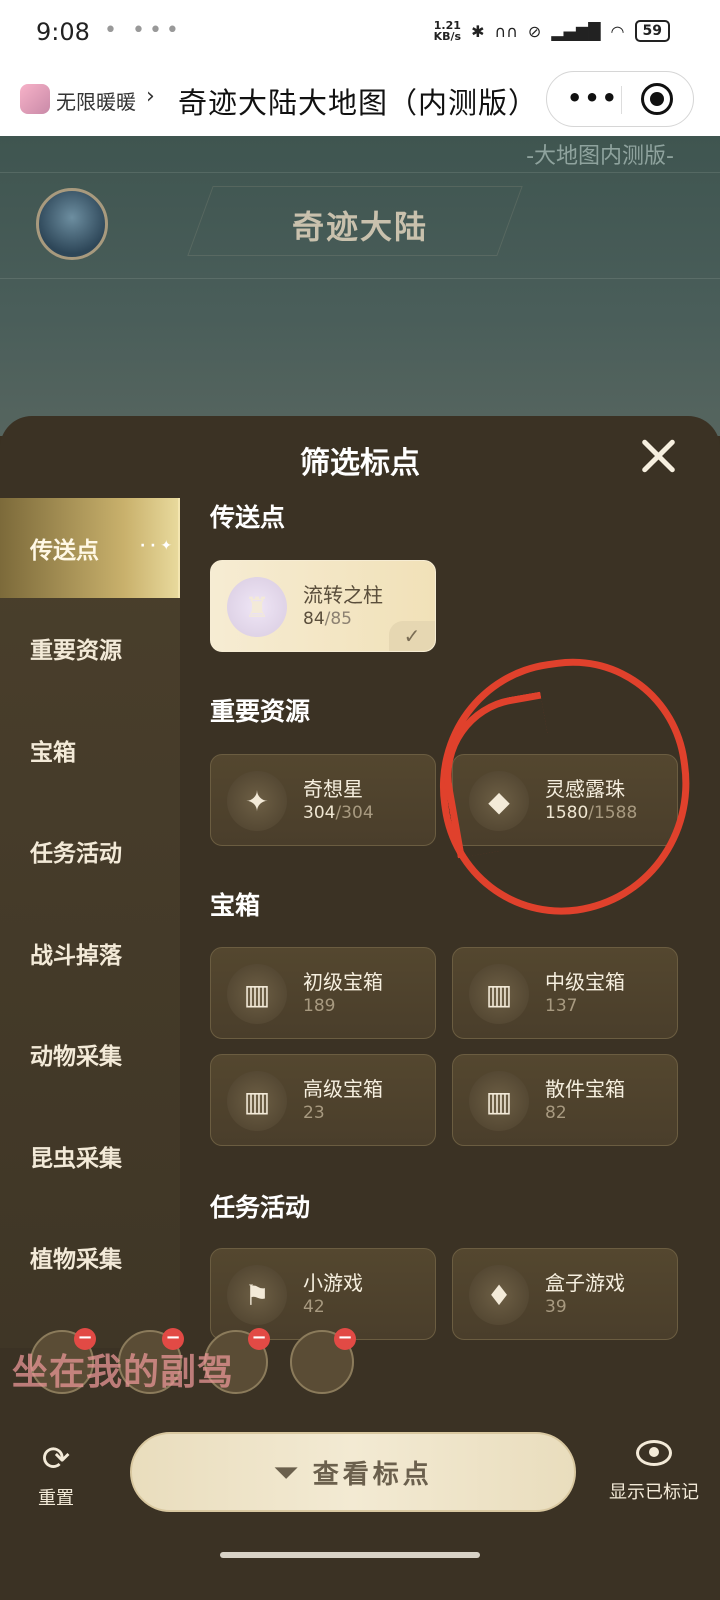  What do you see at coordinates (156, 546) in the screenshot?
I see `sparkle-icon: · · ✦` at bounding box center [156, 546].